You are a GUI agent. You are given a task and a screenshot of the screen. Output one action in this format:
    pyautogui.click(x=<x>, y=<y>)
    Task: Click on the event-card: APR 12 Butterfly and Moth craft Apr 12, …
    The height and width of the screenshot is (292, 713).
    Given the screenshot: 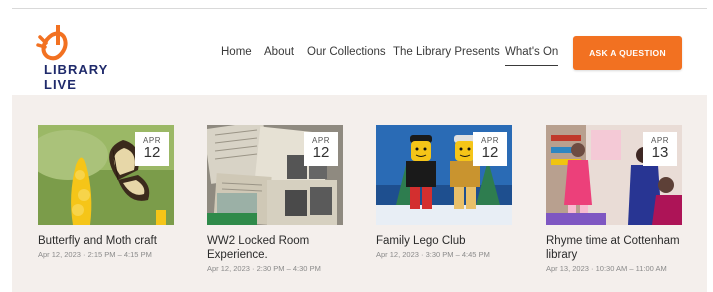 What is the action you would take?
    pyautogui.click(x=106, y=192)
    